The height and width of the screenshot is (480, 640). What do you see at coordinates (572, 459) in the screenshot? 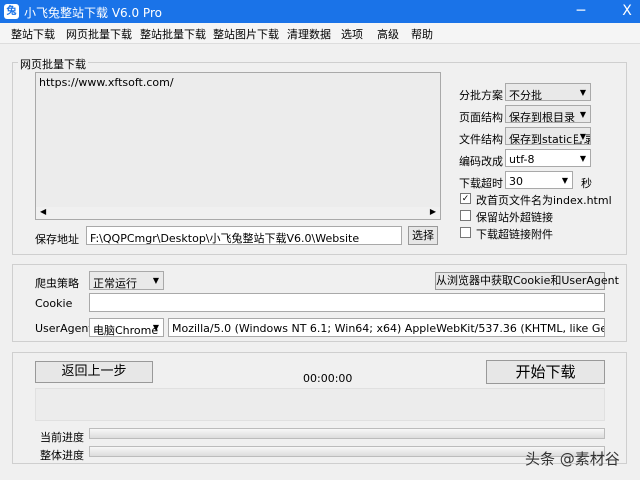
I see `watermark-text: 头条 @素材谷` at bounding box center [572, 459].